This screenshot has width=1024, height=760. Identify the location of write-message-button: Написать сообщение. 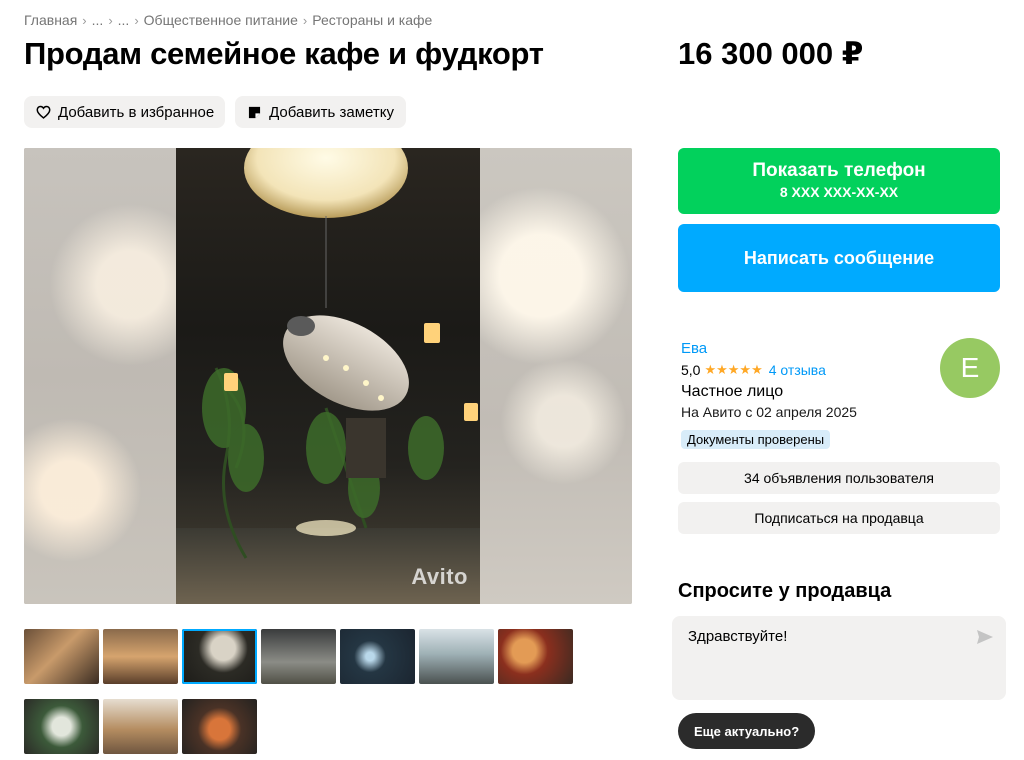
(839, 258).